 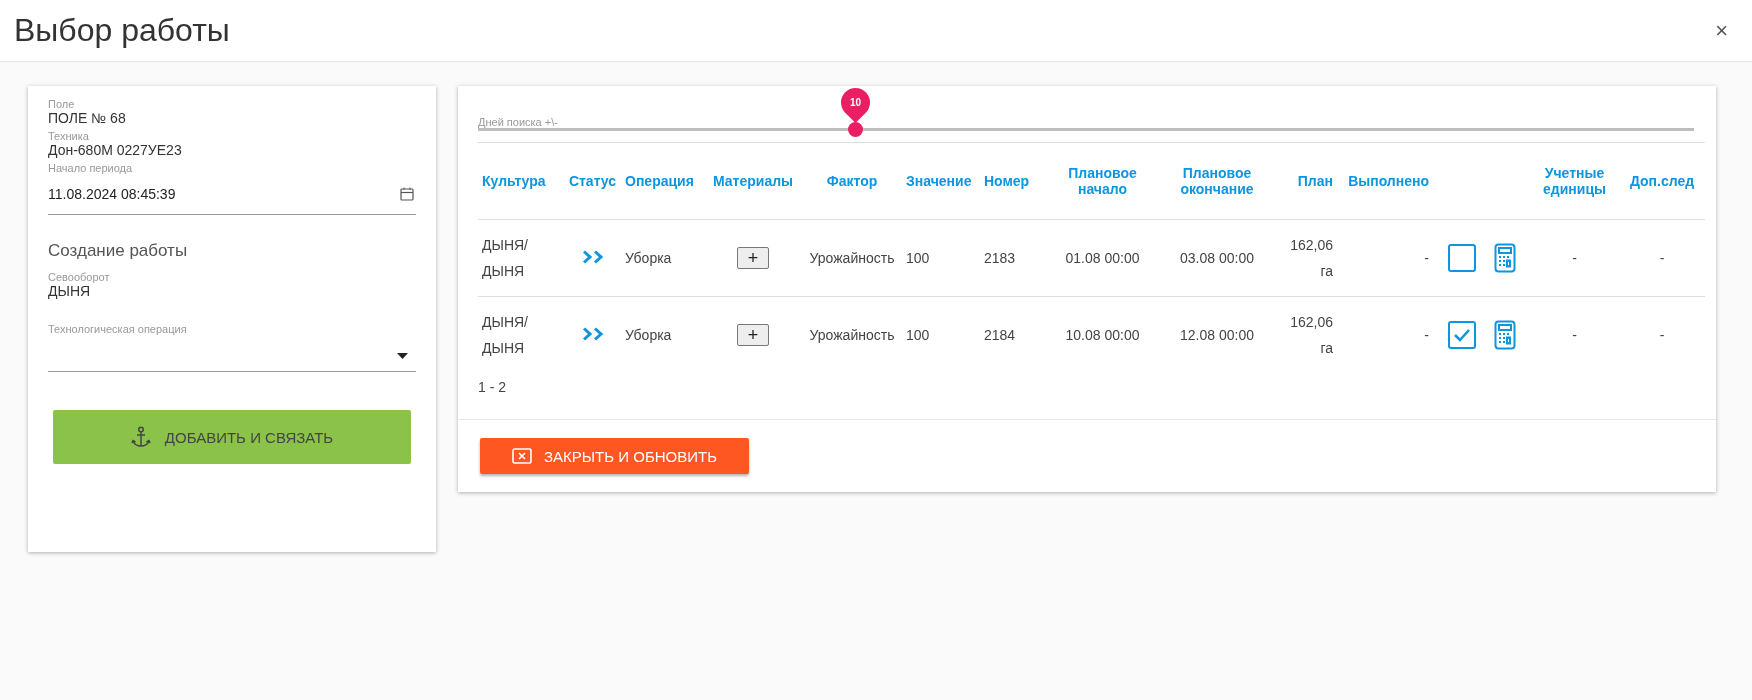 I want to click on slider-thumb, so click(x=855, y=129).